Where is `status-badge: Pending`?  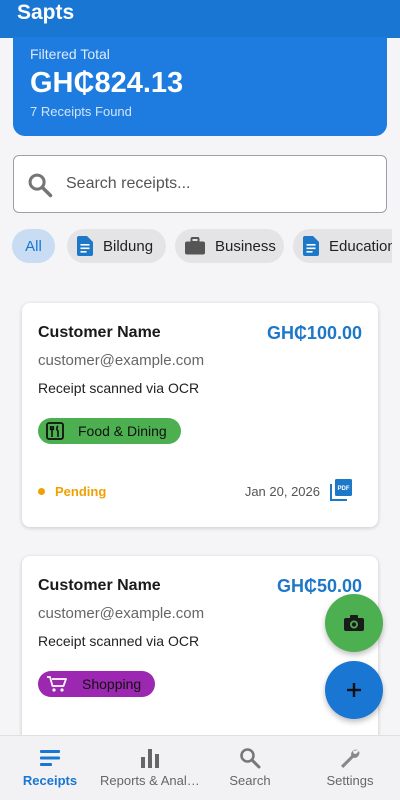
status-badge: Pending is located at coordinates (72, 491).